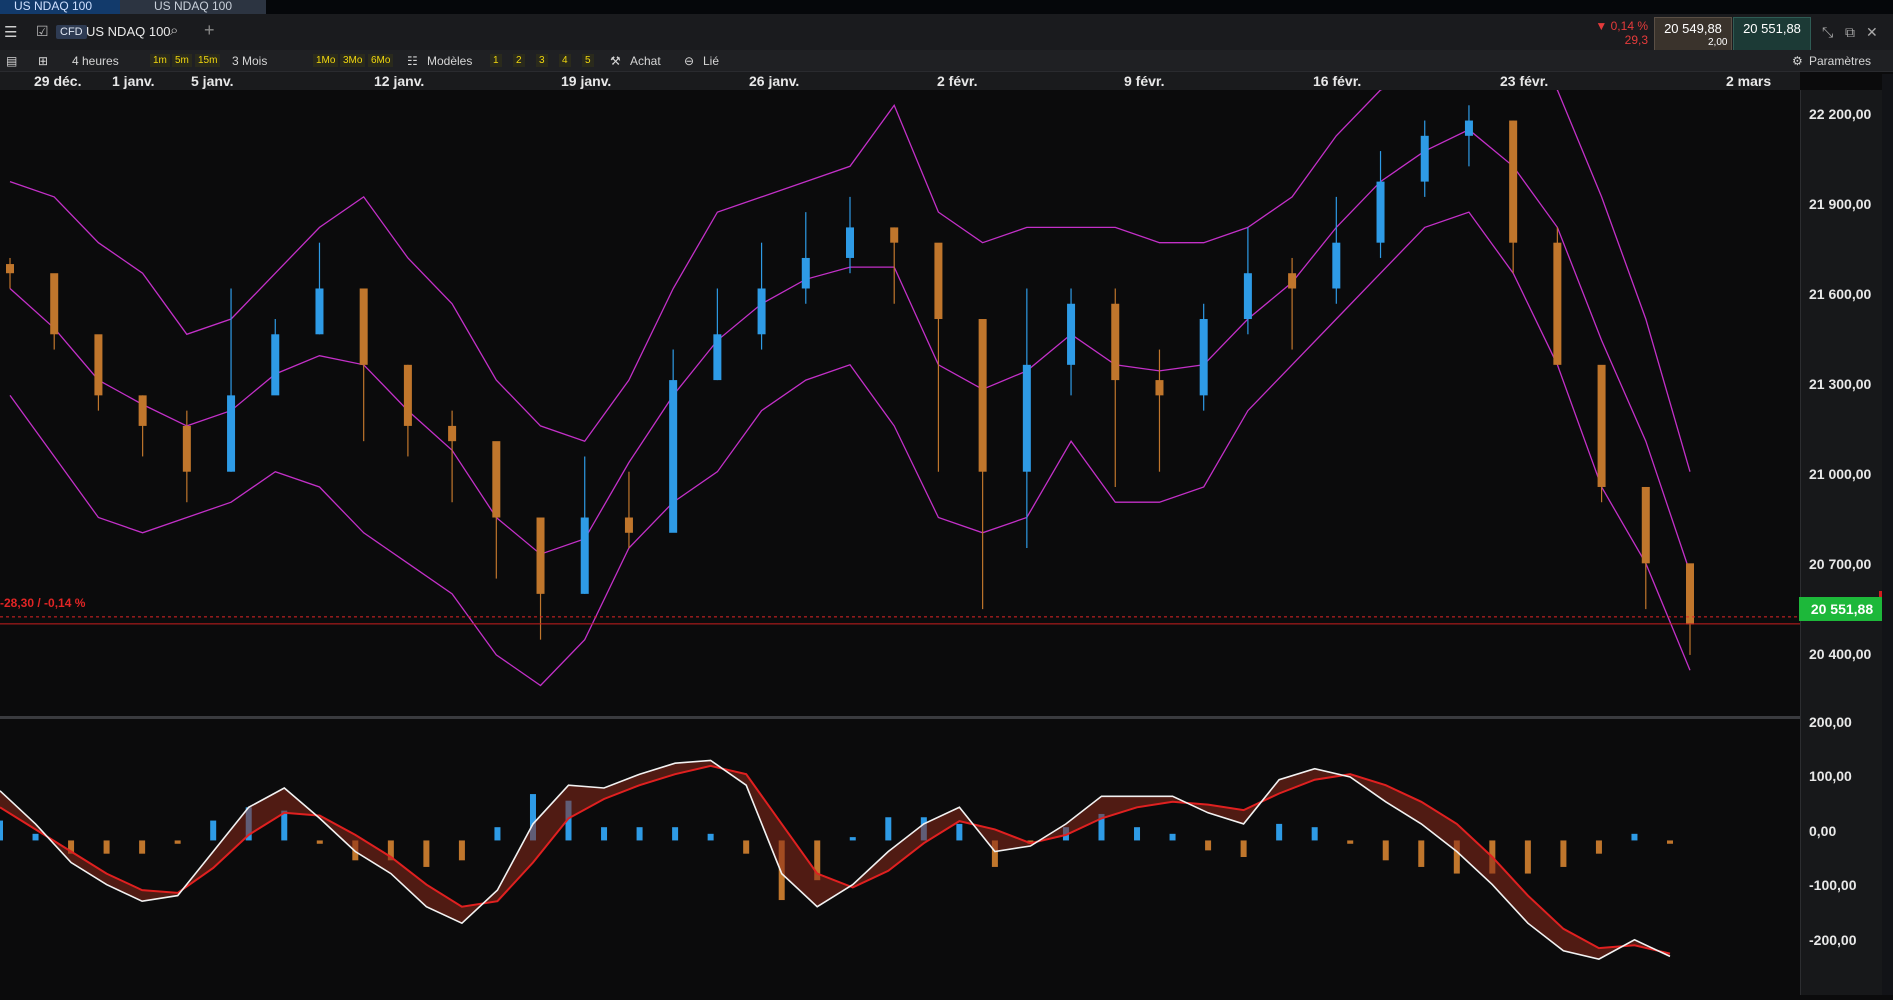 The height and width of the screenshot is (1000, 1893). Describe the element at coordinates (1850, 32) in the screenshot. I see `popout-icon: ⧉` at that location.